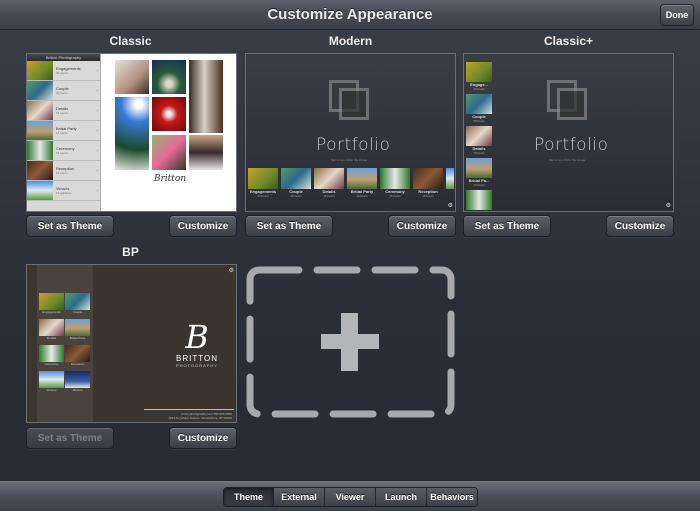 This screenshot has width=700, height=511. Describe the element at coordinates (197, 337) in the screenshot. I see `brand-initial: B` at that location.